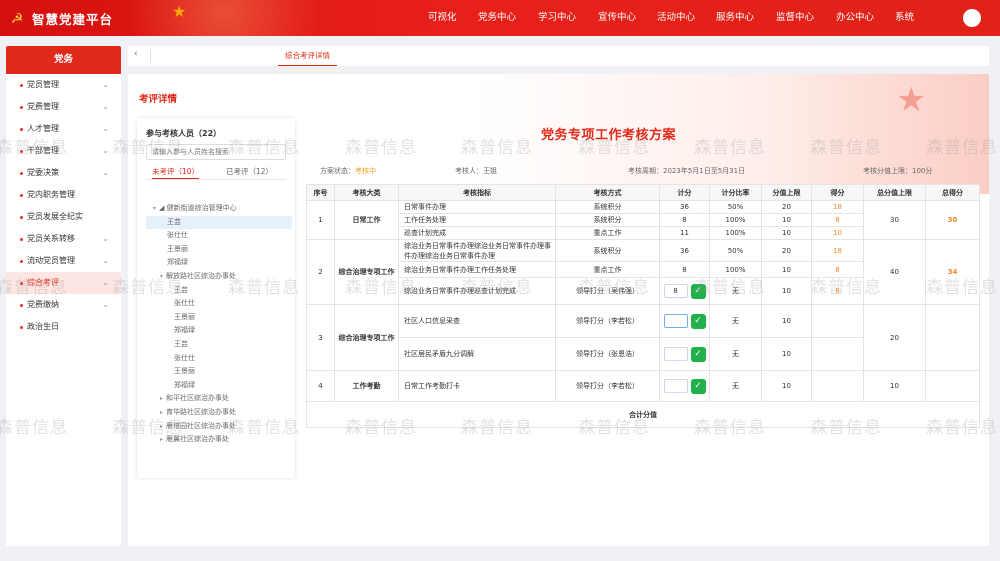  I want to click on tree-node: ▾ ◢ 健新街道综治管理中心, so click(219, 208).